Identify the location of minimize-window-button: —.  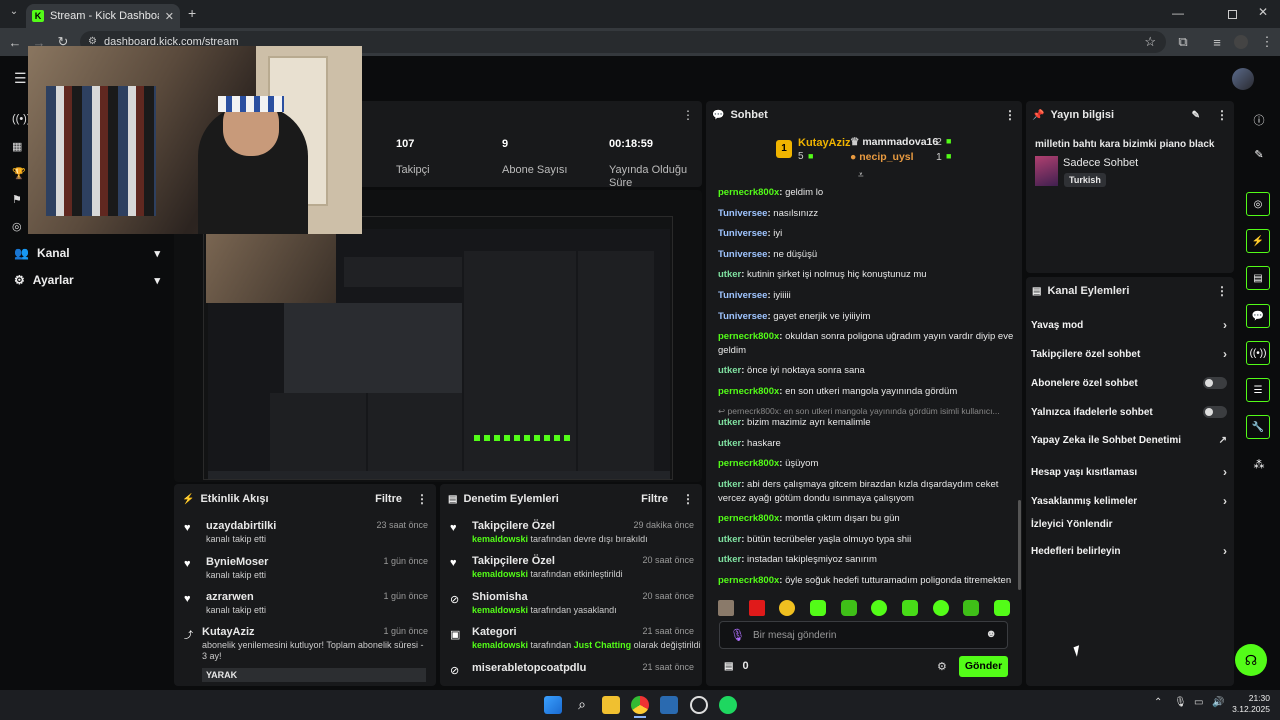
(1178, 13).